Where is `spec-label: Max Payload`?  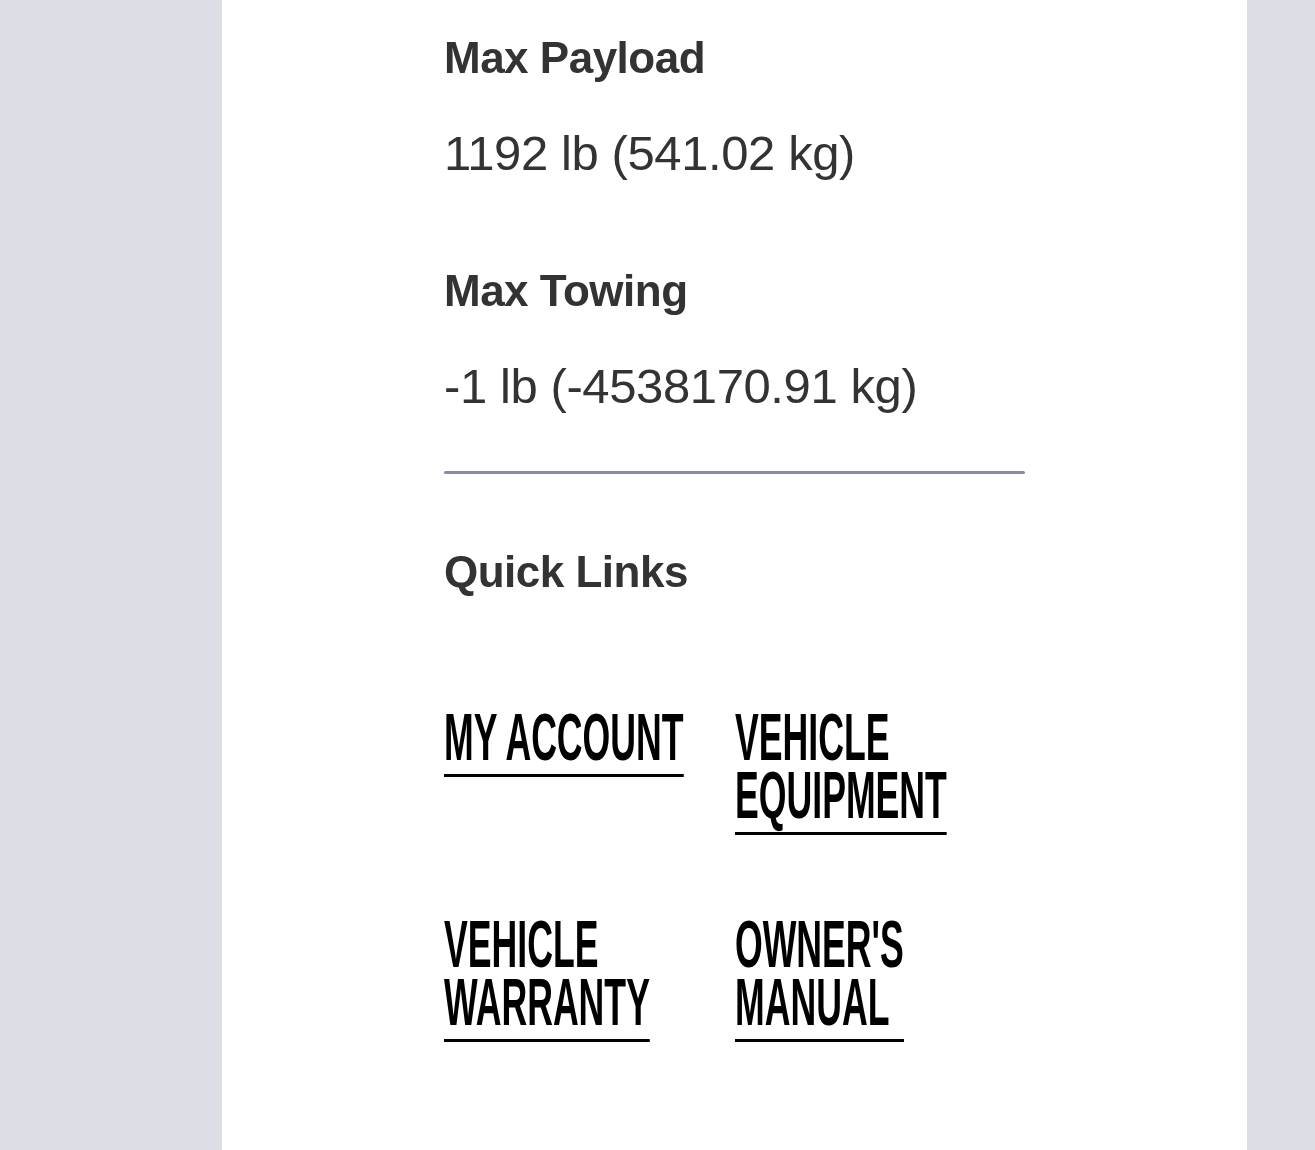 spec-label: Max Payload is located at coordinates (575, 58).